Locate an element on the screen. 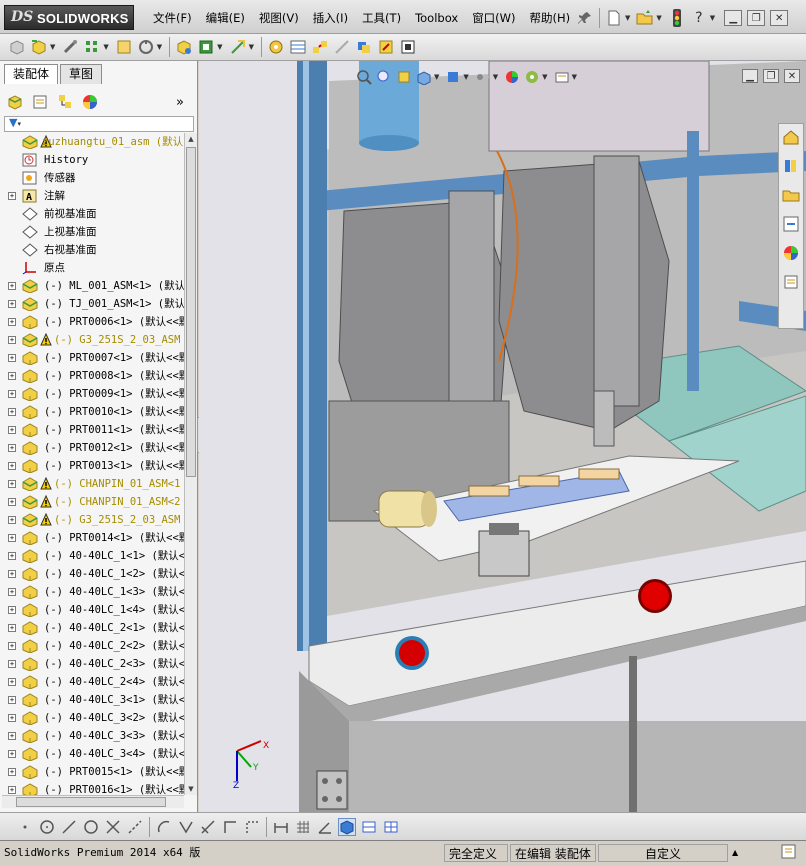  tree-item: + (-) 40-40LC_1<4> (默认< is located at coordinates (93, 610).